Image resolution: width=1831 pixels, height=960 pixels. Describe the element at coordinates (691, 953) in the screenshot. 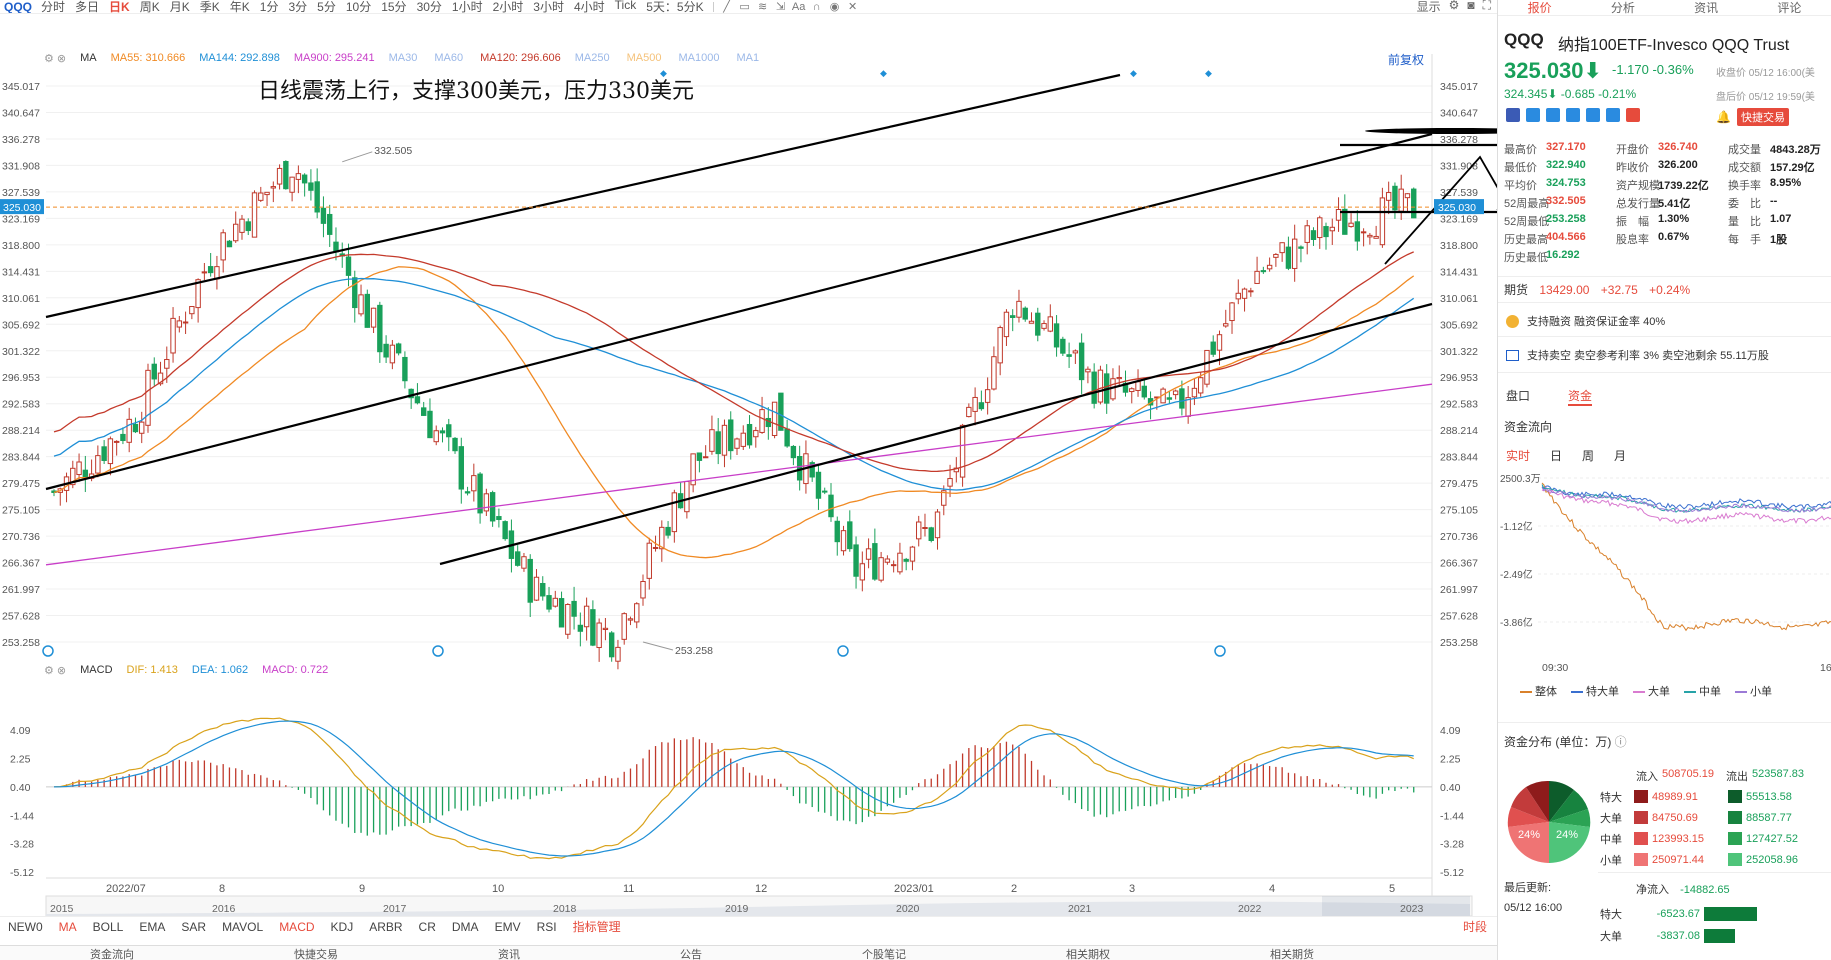

I see `bottom-tab: 公告` at that location.